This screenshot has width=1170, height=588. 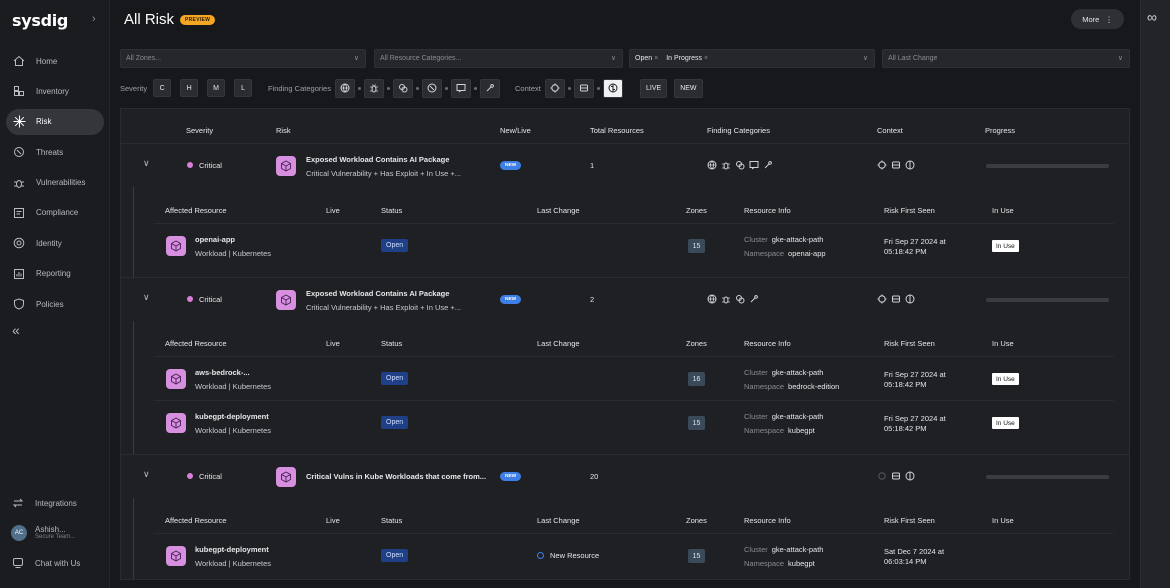 What do you see at coordinates (373, 88) in the screenshot?
I see `vulnerability-bug-button` at bounding box center [373, 88].